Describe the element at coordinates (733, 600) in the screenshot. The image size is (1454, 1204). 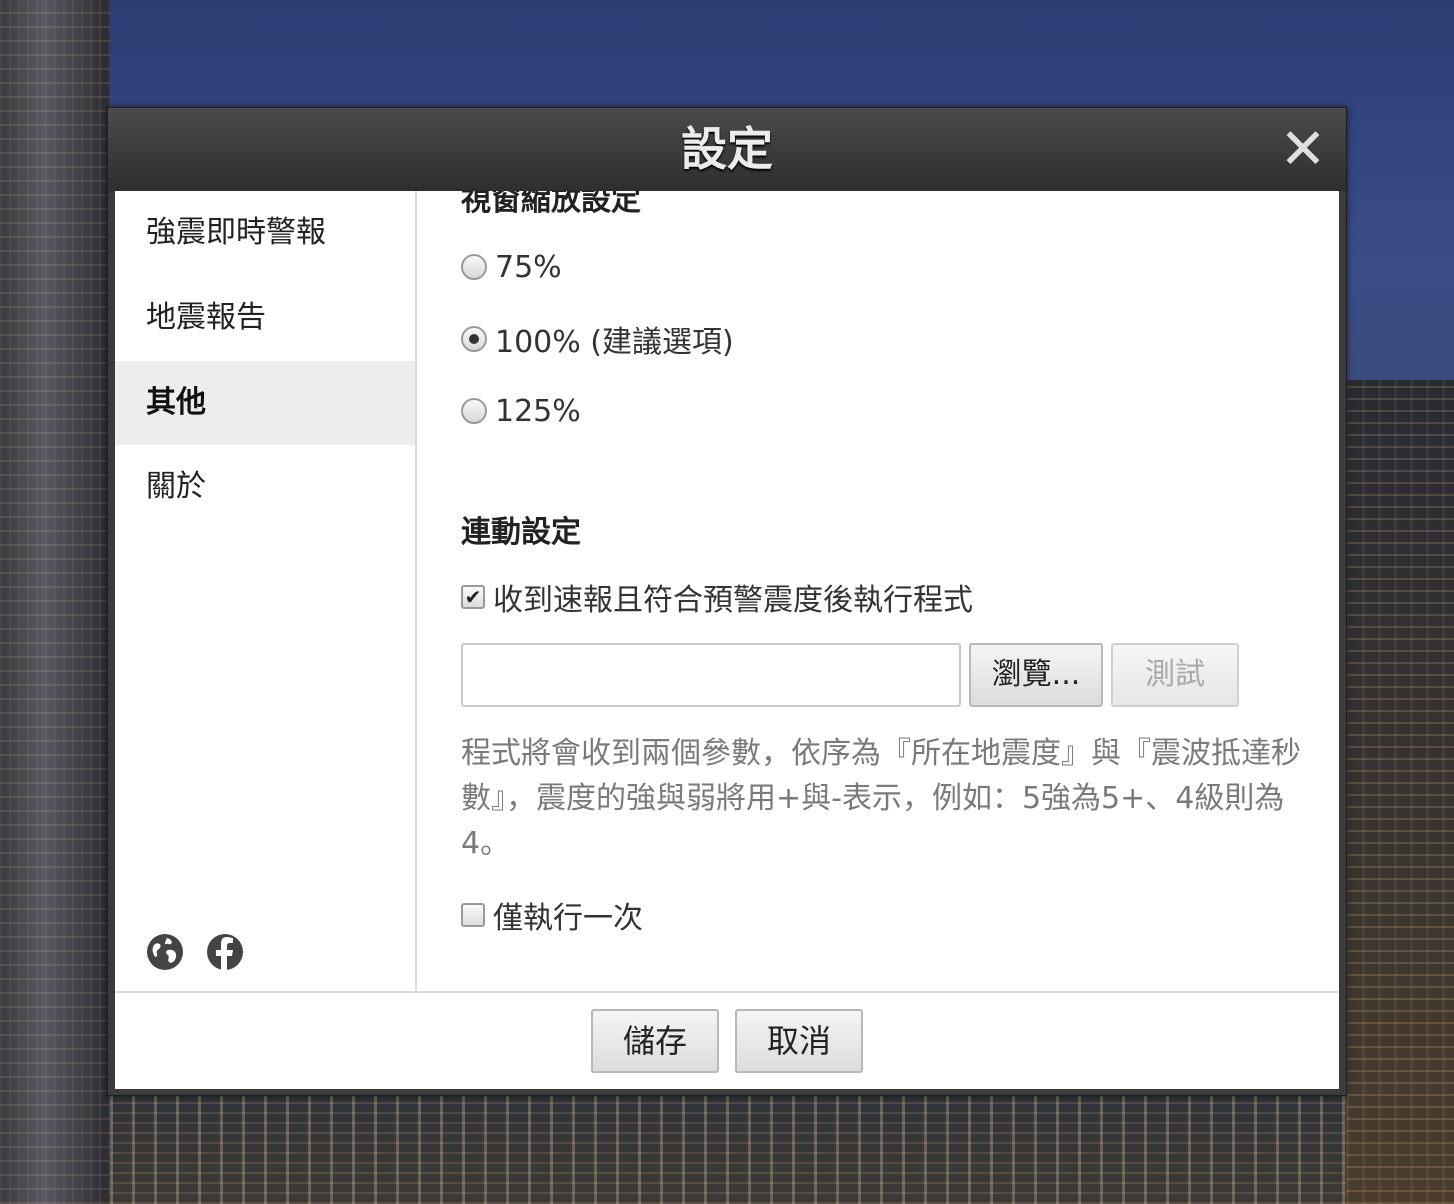
I see `run-program-label: 收到速報且符合預警震度後執行程式` at that location.